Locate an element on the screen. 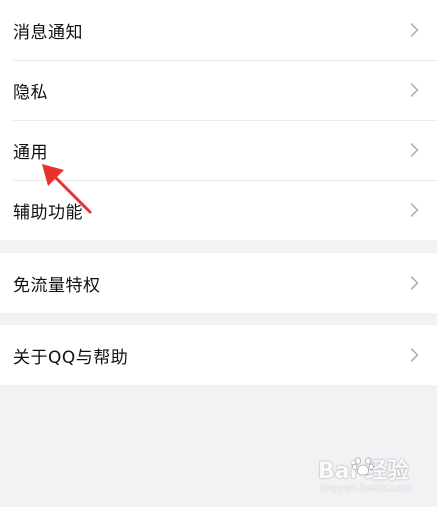 This screenshot has height=507, width=437. paw-icon is located at coordinates (363, 466).